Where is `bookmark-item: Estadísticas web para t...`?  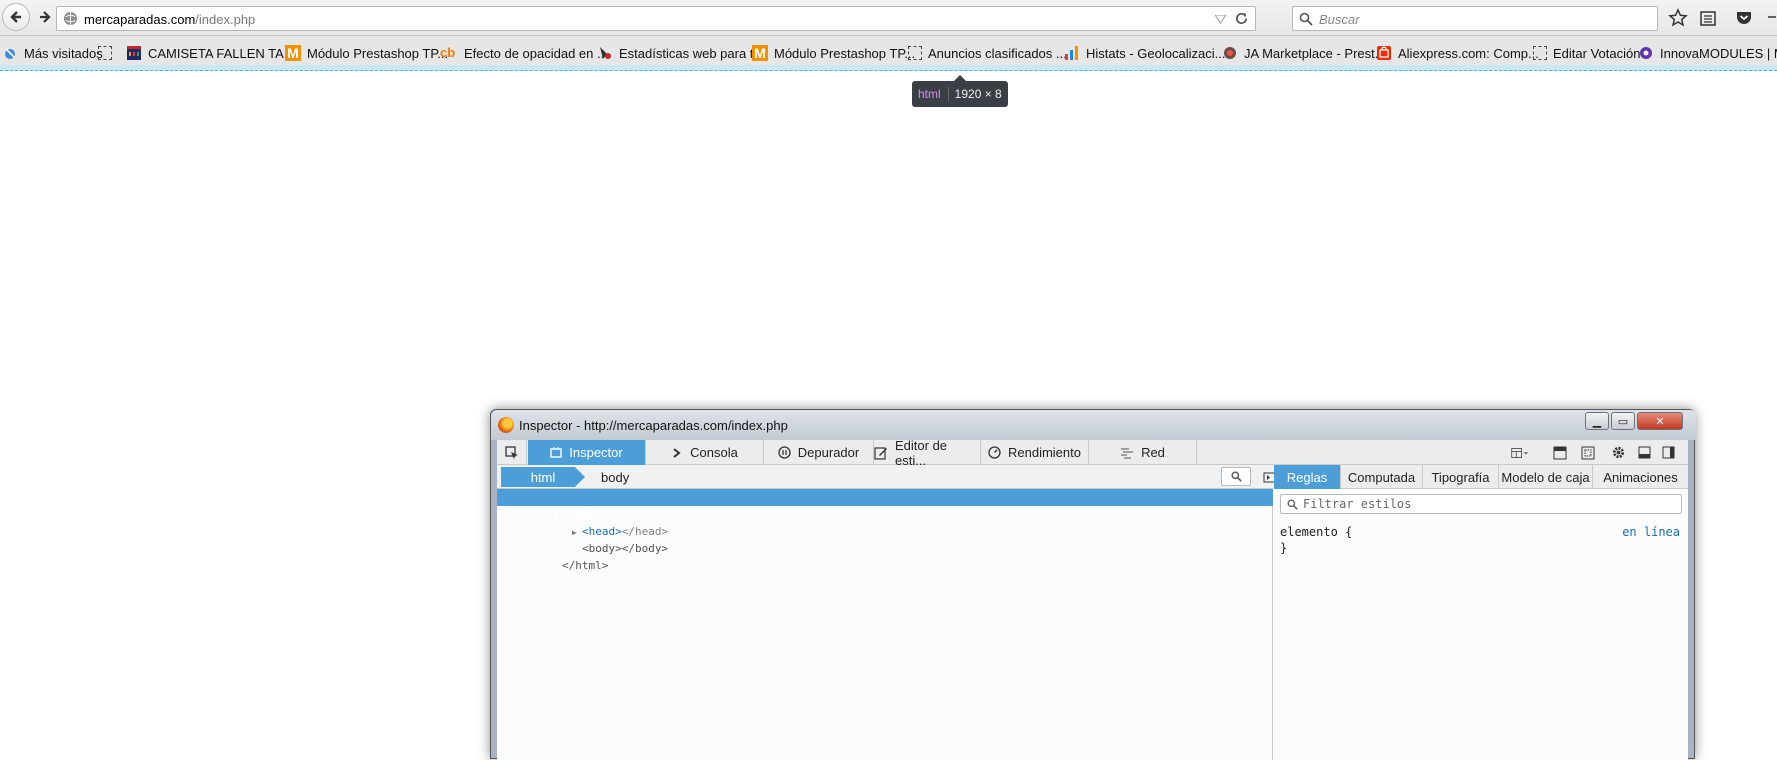
bookmark-item: Estadísticas web para t... is located at coordinates (680, 53).